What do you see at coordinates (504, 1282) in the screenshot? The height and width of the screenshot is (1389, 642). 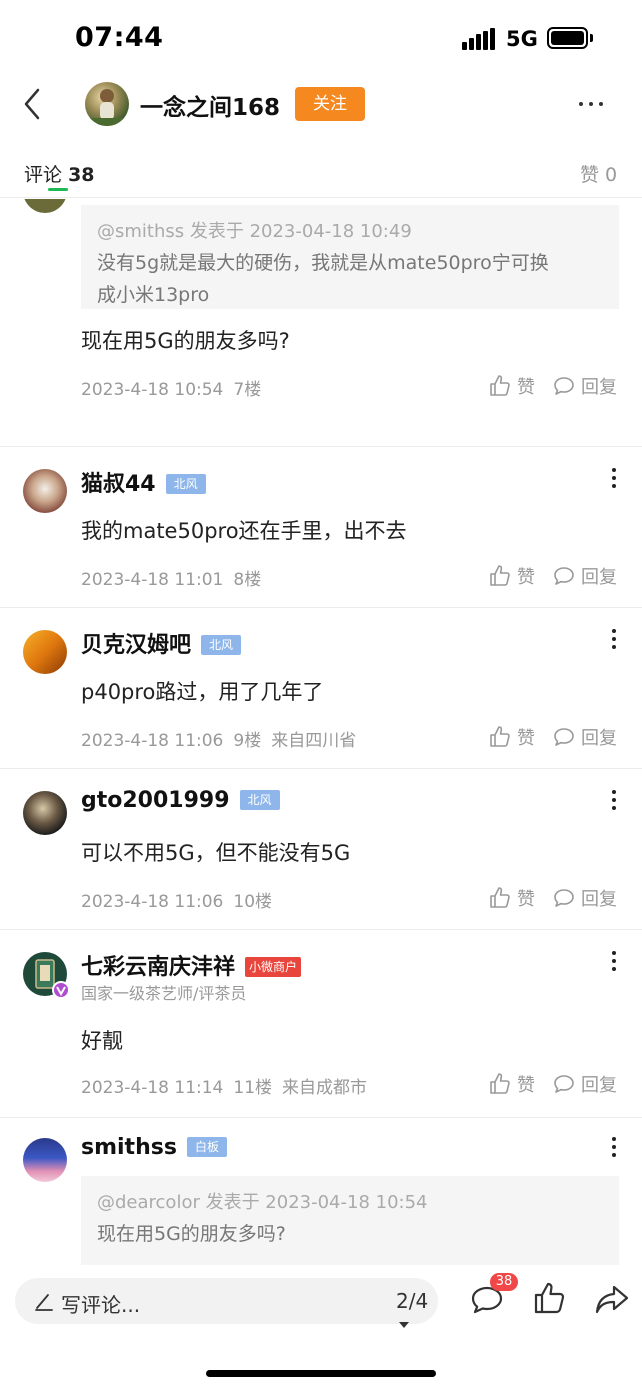 I see `comment-count-badge: 38` at bounding box center [504, 1282].